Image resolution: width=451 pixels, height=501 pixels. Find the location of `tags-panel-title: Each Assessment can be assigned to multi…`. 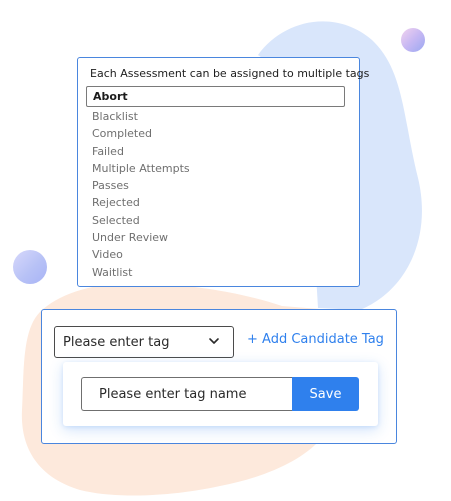

tags-panel-title: Each Assessment can be assigned to multi… is located at coordinates (230, 73).